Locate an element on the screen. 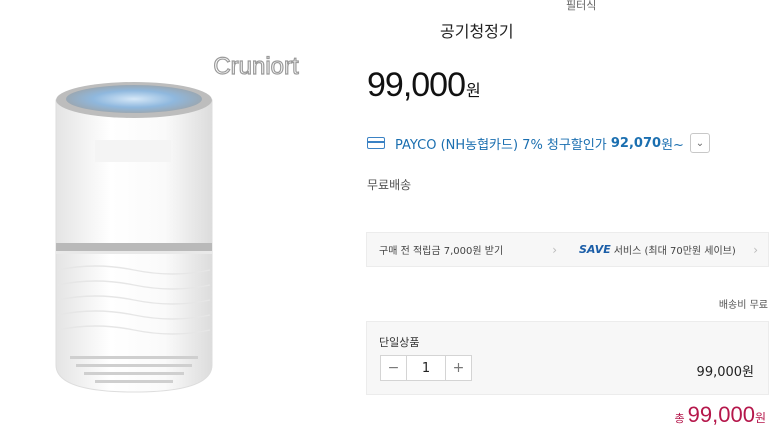 Image resolution: width=780 pixels, height=440 pixels. benefit-points: 구매 전 적립금 7,000원 받기 › is located at coordinates (467, 249).